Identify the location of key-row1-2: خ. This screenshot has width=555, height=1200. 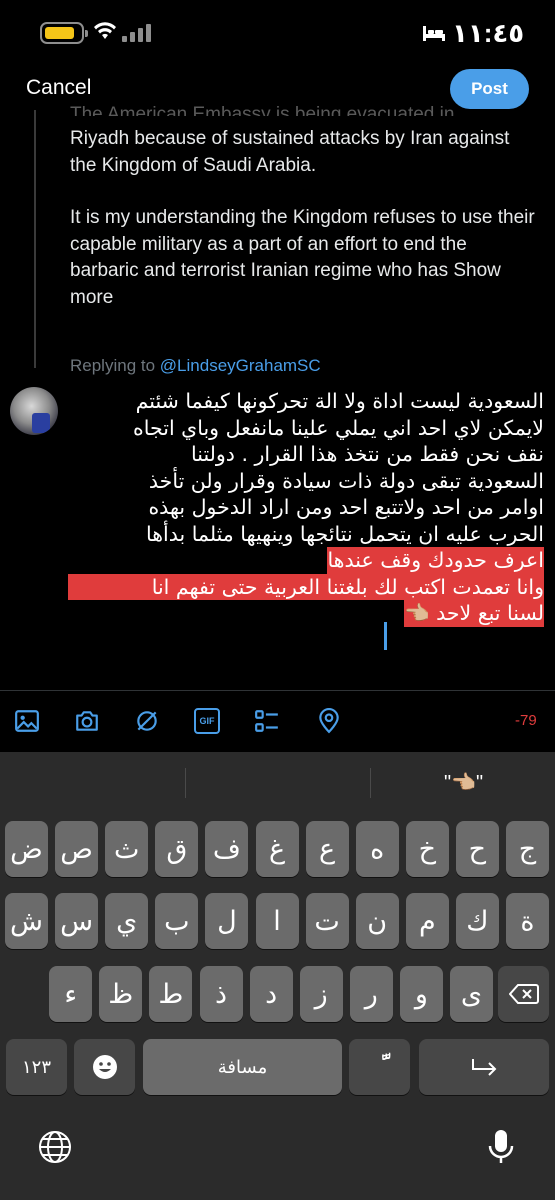
(427, 849).